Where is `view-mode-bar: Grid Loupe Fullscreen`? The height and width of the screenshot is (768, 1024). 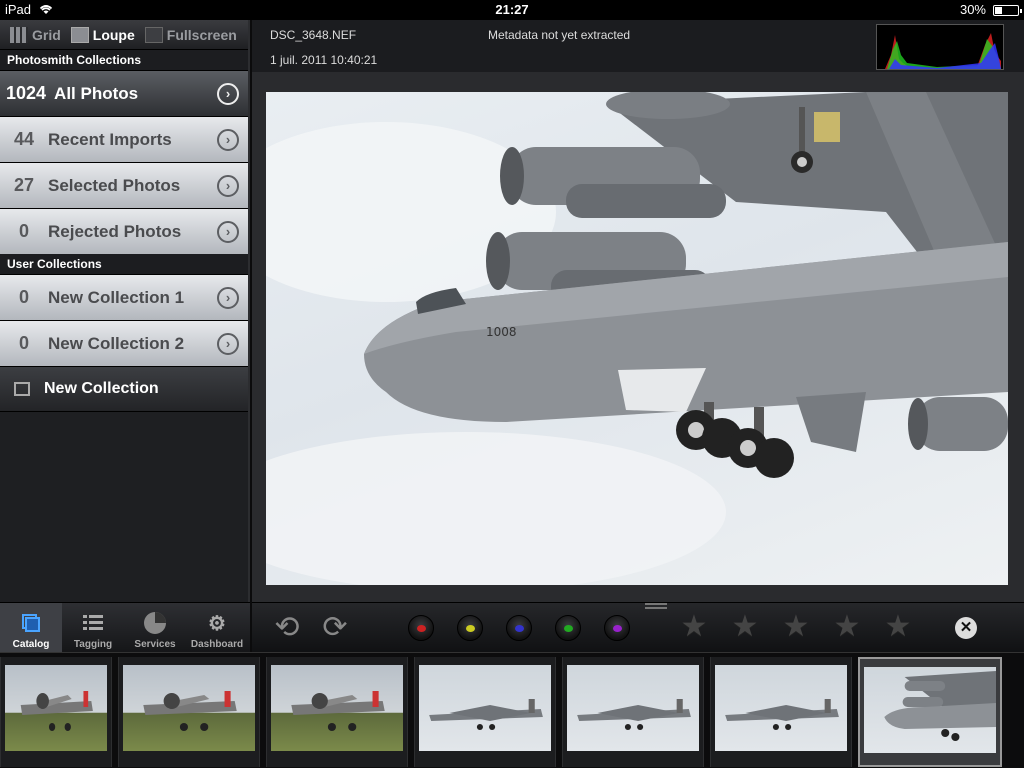
view-mode-bar: Grid Loupe Fullscreen is located at coordinates (124, 35).